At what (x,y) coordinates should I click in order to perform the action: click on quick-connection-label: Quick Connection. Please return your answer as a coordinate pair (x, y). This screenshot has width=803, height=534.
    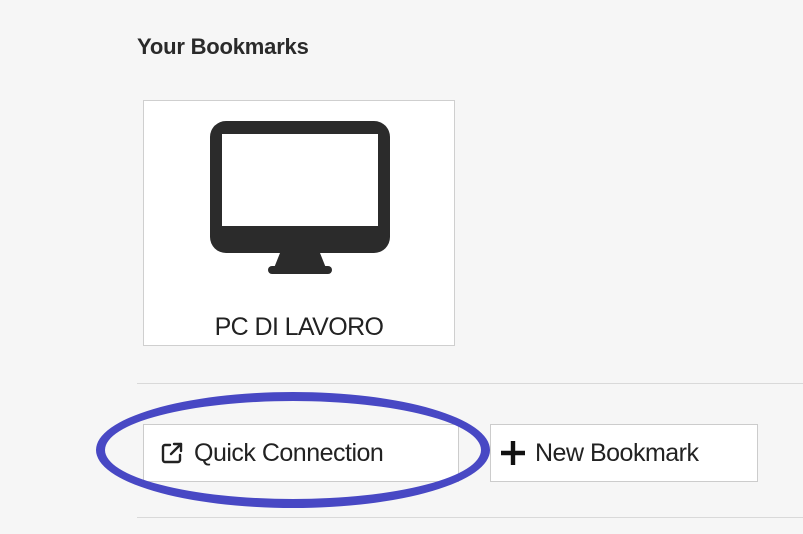
    Looking at the image, I should click on (289, 452).